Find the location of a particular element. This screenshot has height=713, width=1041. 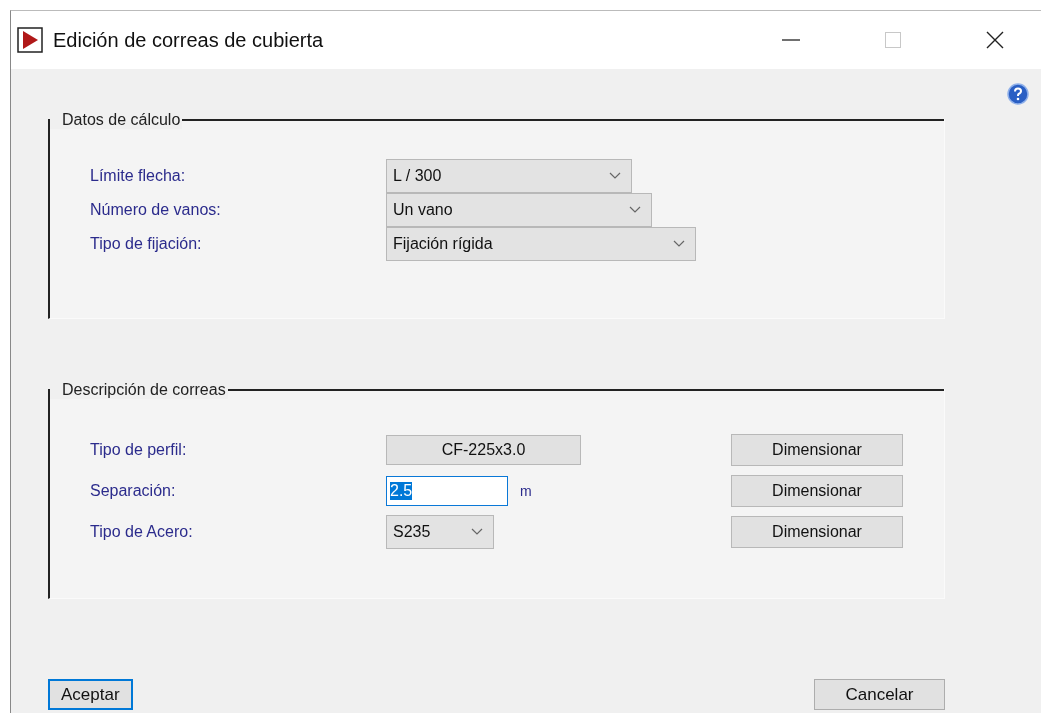

help-icon is located at coordinates (1018, 94).